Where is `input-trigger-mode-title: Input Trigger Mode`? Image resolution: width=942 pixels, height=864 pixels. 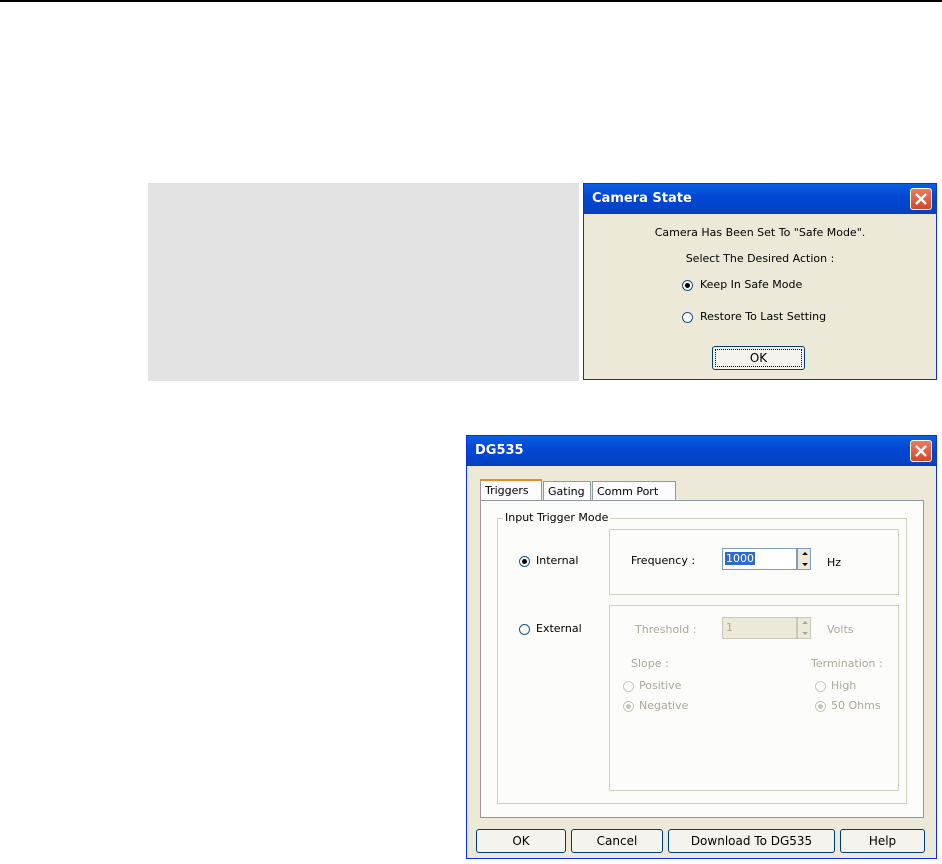 input-trigger-mode-title: Input Trigger Mode is located at coordinates (557, 517).